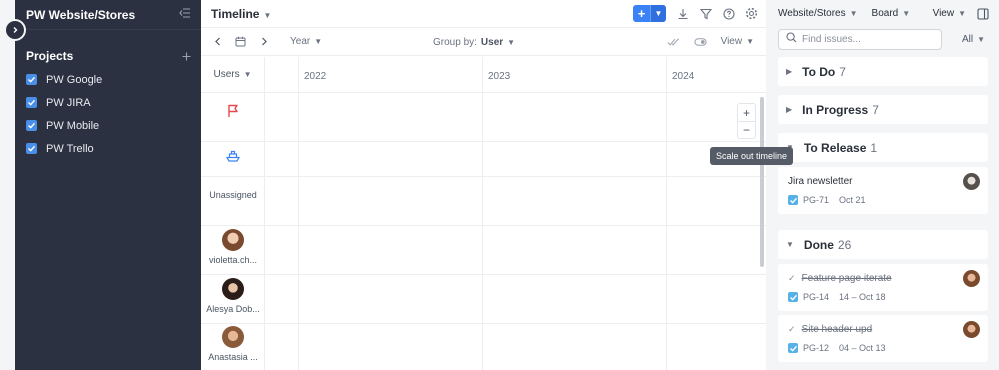 This screenshot has width=999, height=370. Describe the element at coordinates (108, 79) in the screenshot. I see `project-item-pw-google: PW Google` at that location.